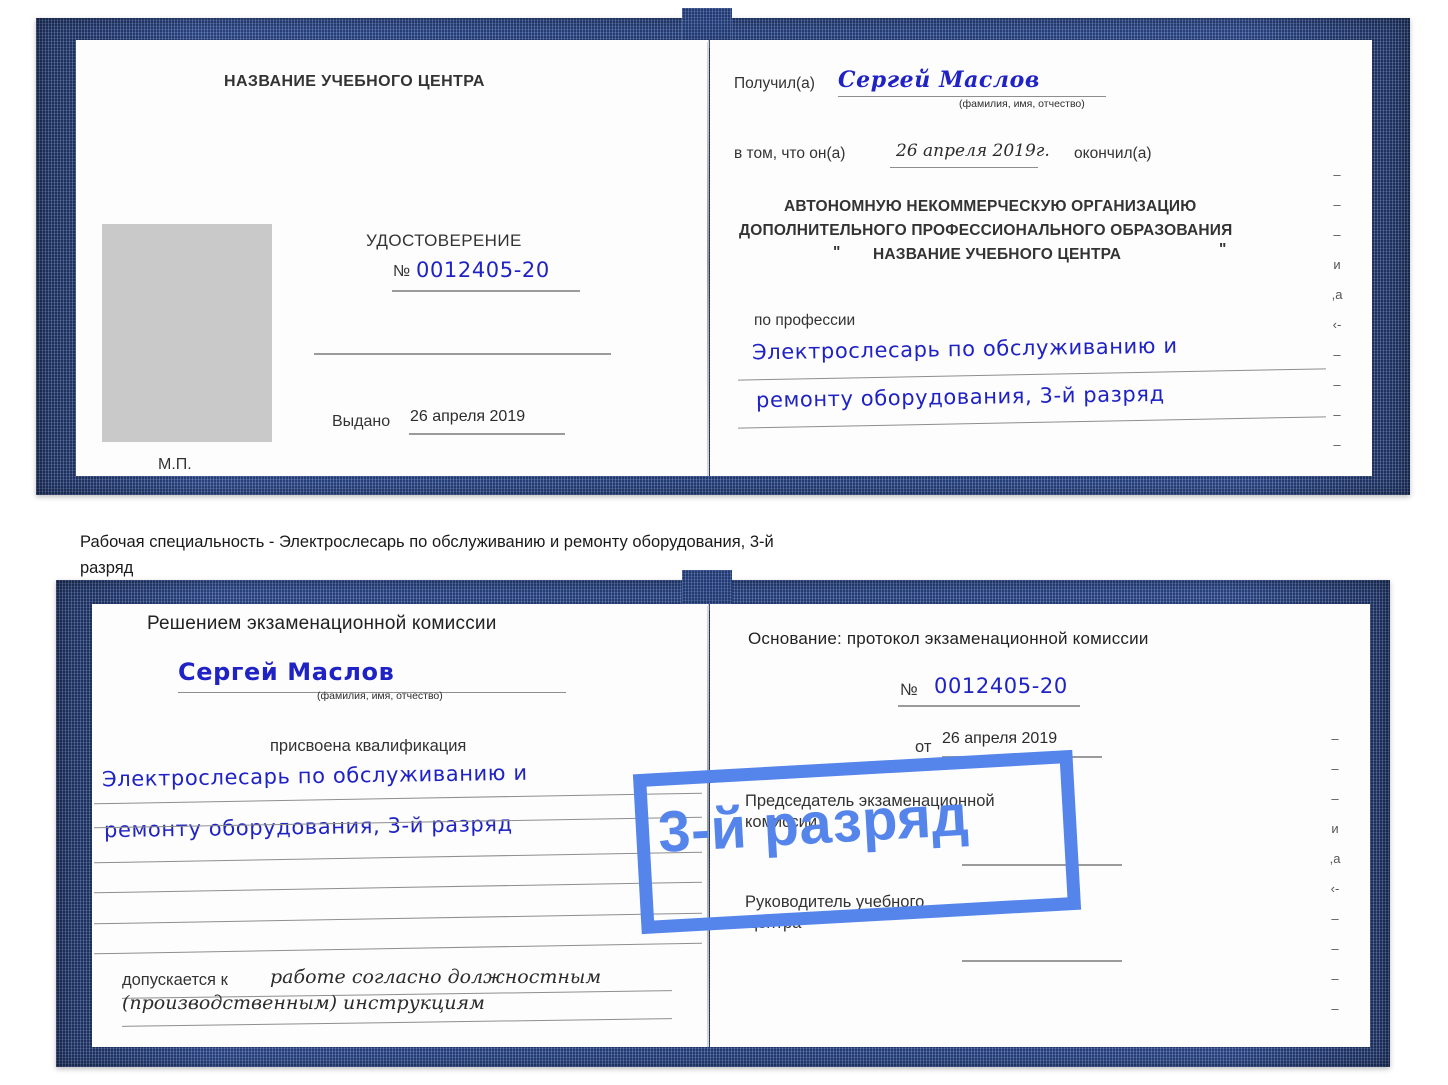 This screenshot has width=1448, height=1085. Describe the element at coordinates (398, 857) in the screenshot. I see `blank-rule-1-bottom` at that location.